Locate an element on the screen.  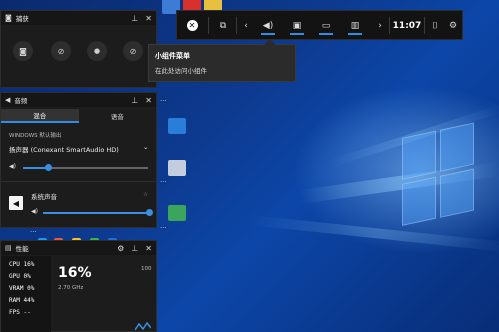
xbox-icon: ✕ is located at coordinates (192, 25).